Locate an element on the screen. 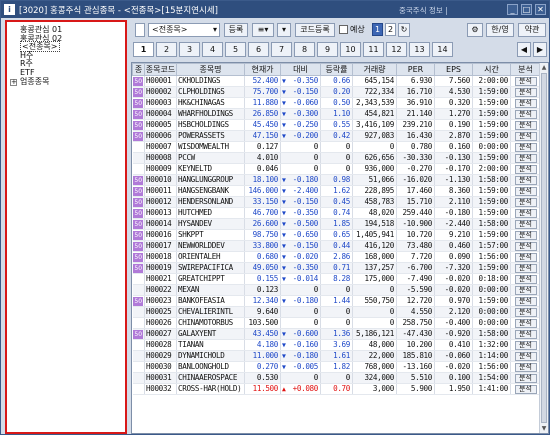 This screenshot has height=435, width=550. code-cell: H00027 is located at coordinates (160, 334).